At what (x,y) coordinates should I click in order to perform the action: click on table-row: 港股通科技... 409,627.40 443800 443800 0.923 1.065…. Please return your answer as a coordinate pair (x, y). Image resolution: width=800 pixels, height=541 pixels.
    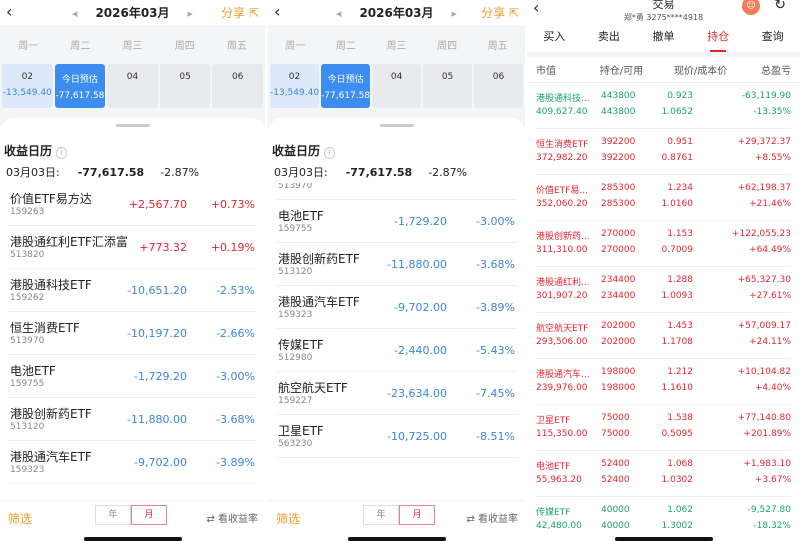
    Looking at the image, I should click on (663, 106).